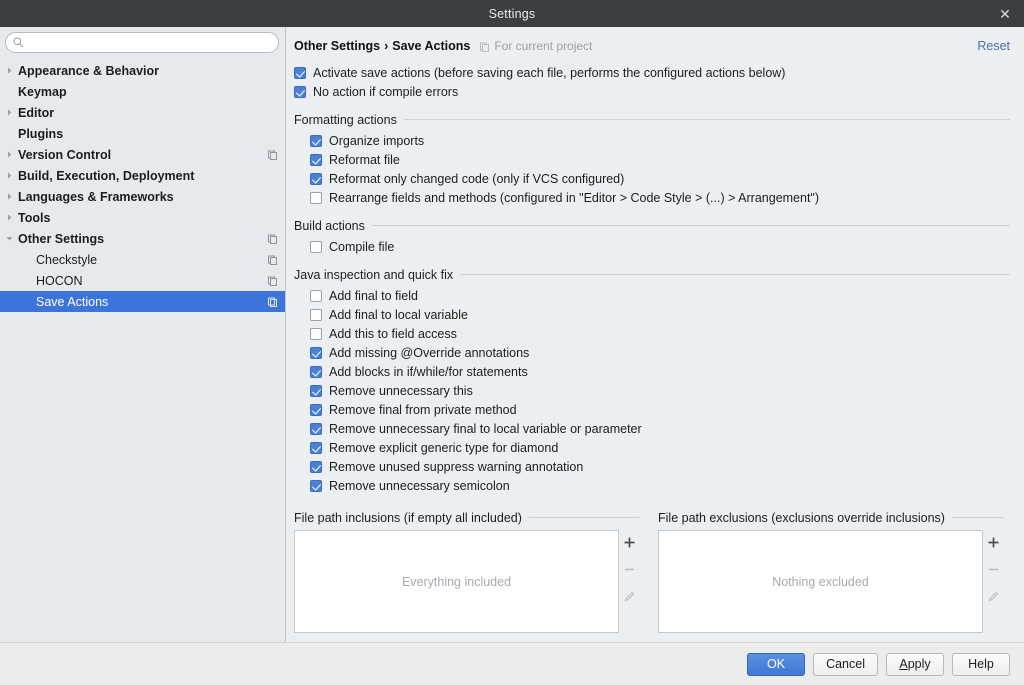  I want to click on sidebar-item-editor: Editor, so click(142, 112).